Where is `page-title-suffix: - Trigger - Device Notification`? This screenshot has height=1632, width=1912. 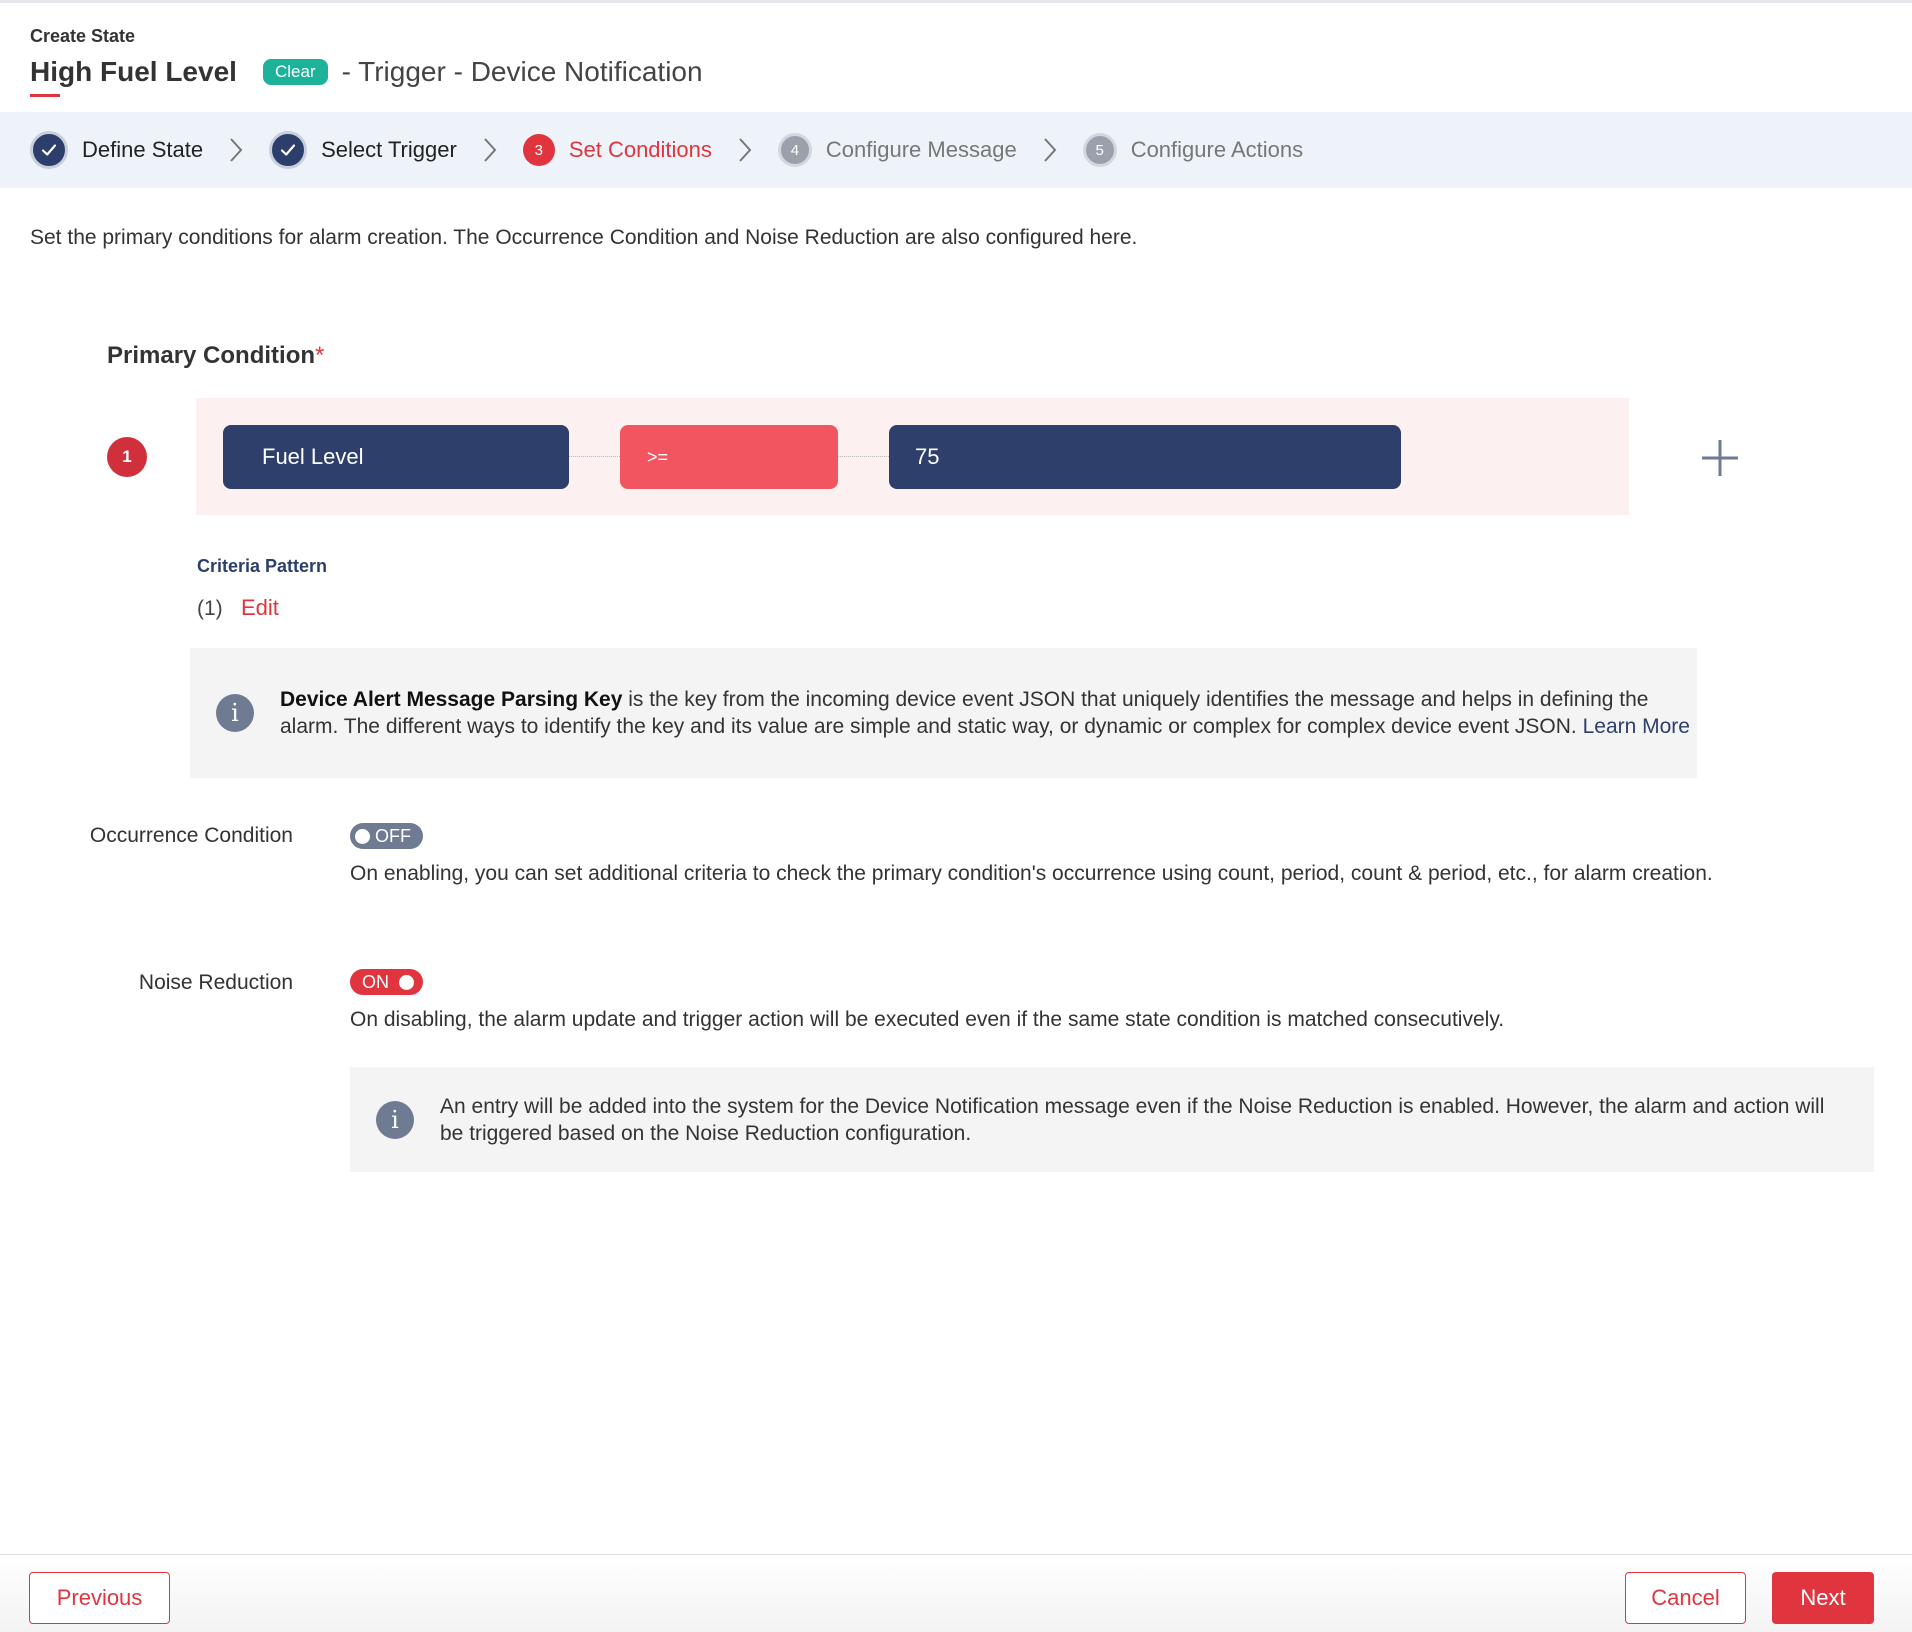
page-title-suffix: - Trigger - Device Notification is located at coordinates (522, 71).